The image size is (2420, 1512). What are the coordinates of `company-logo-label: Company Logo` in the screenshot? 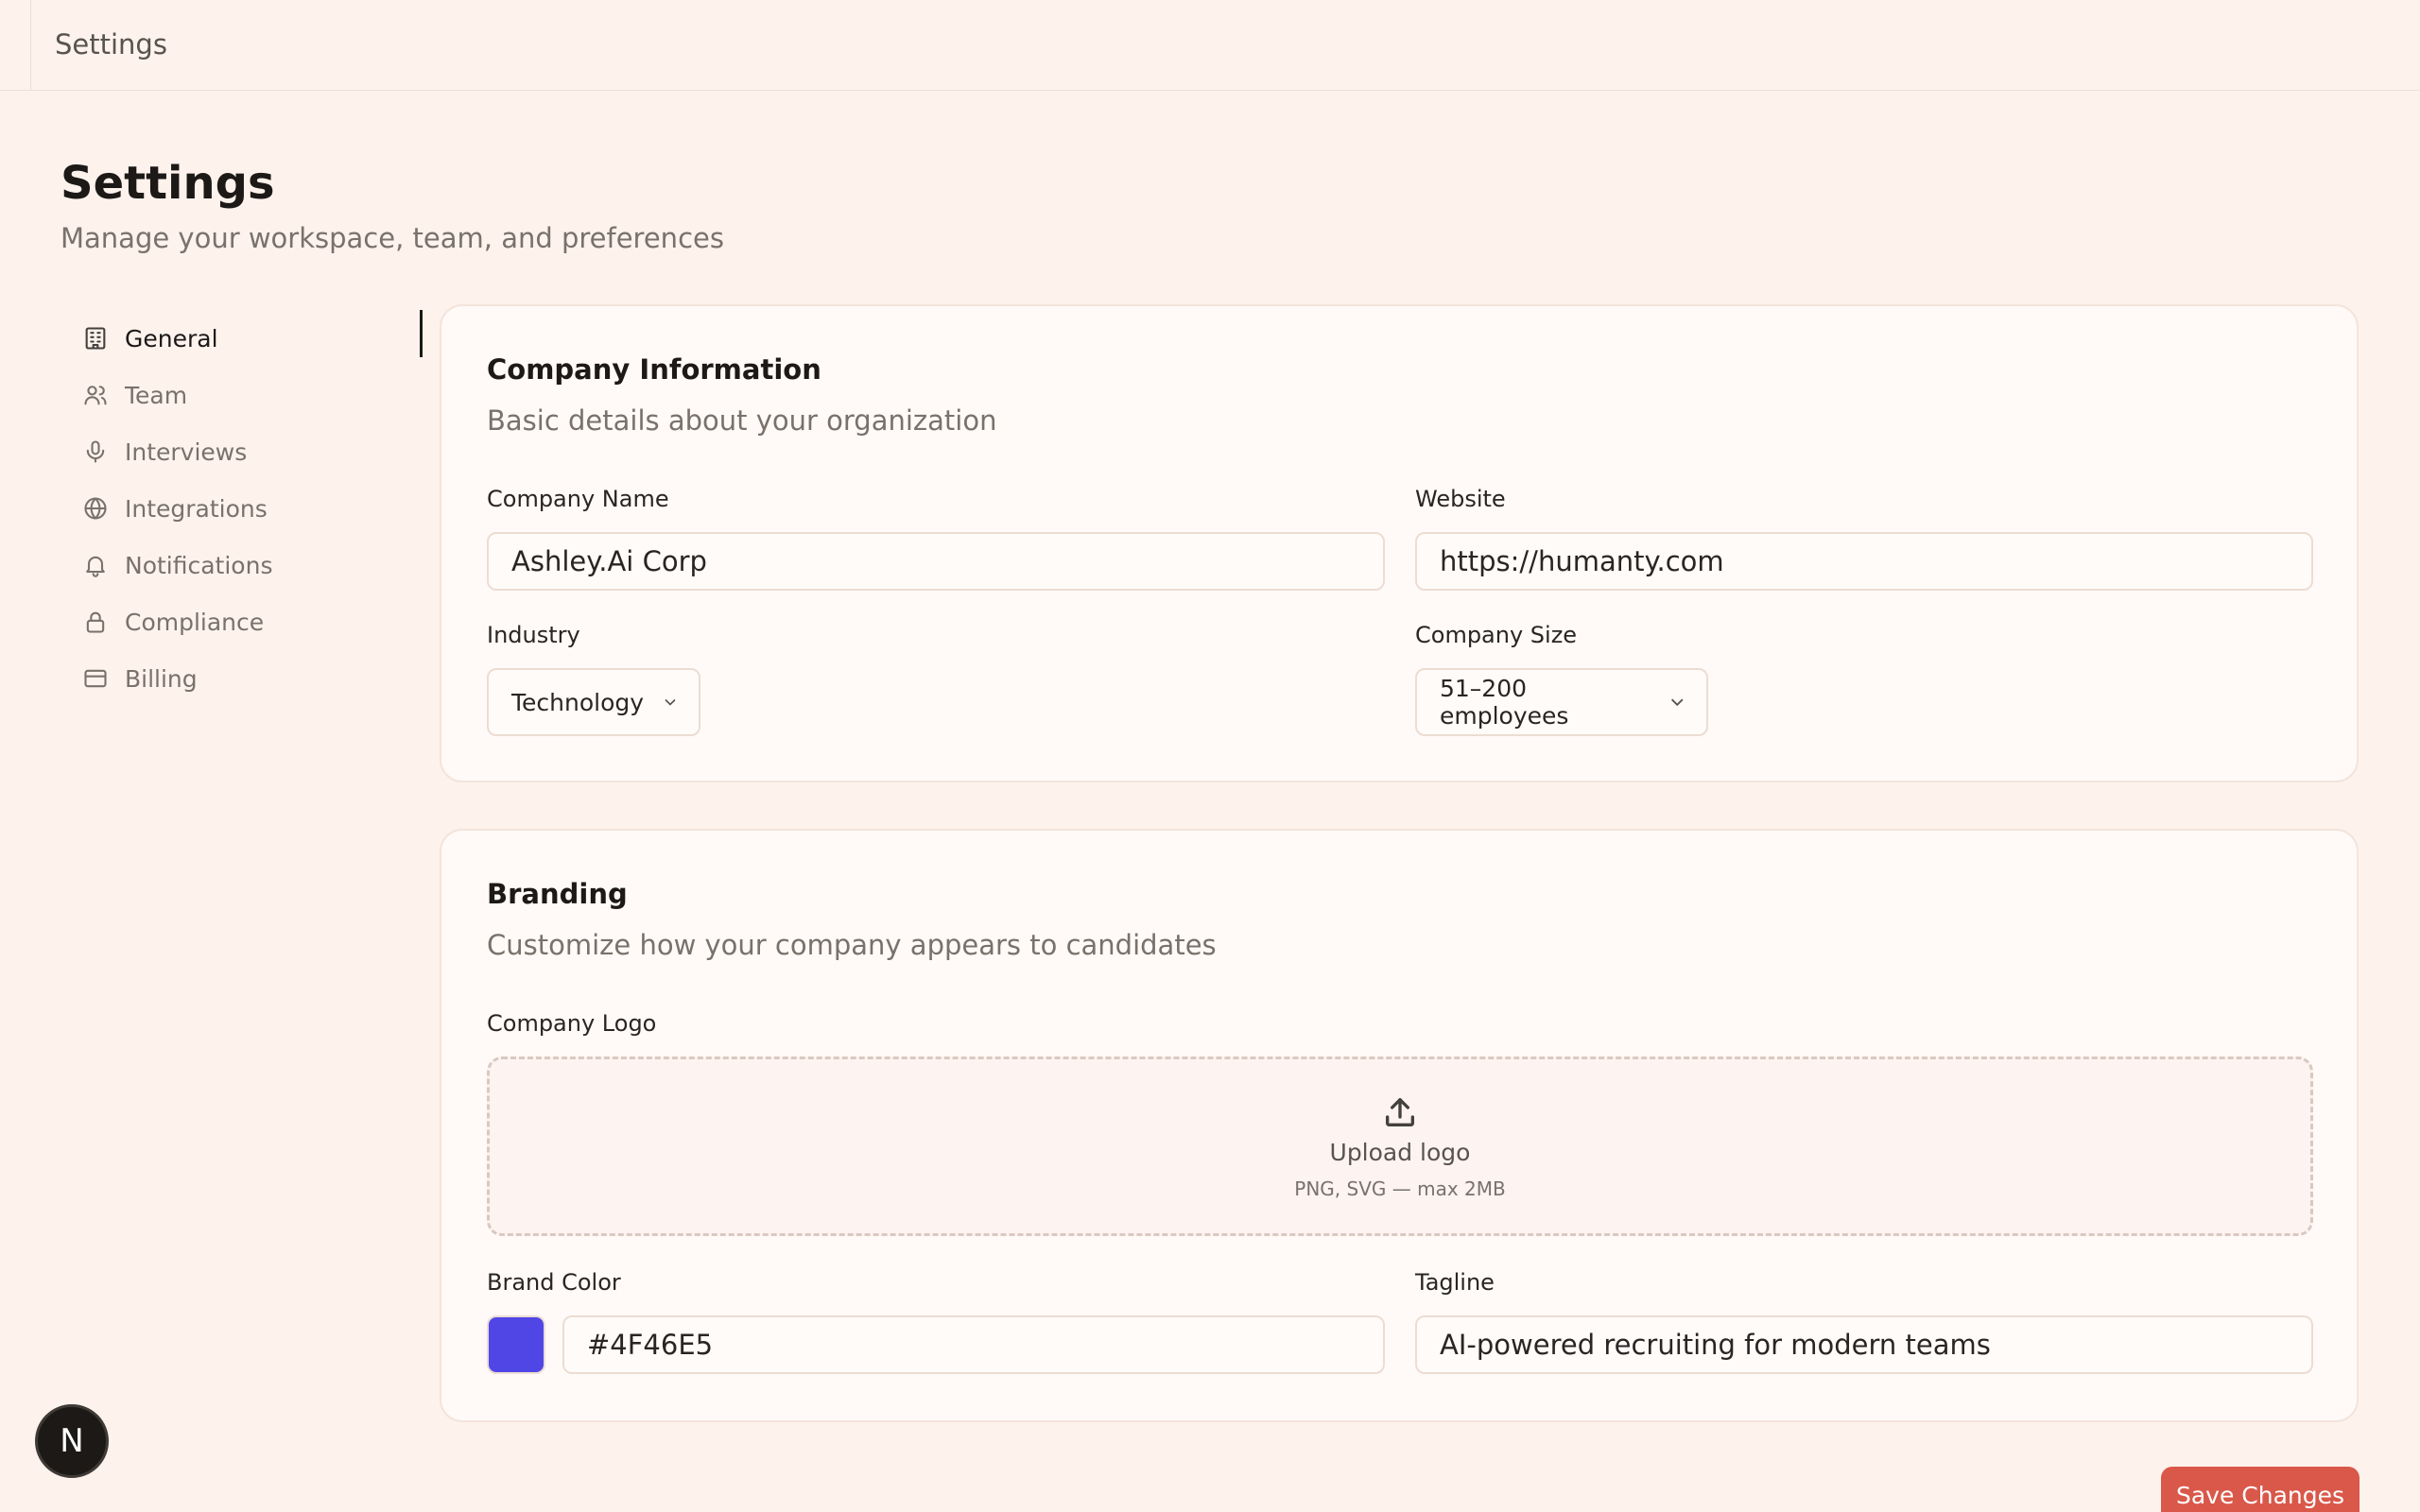 It's located at (572, 1023).